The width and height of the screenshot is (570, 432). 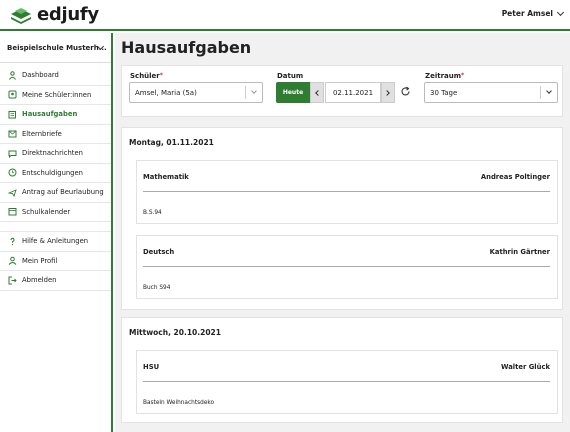 I want to click on day-title: Mittwoch, 20.10.2021, so click(x=175, y=332).